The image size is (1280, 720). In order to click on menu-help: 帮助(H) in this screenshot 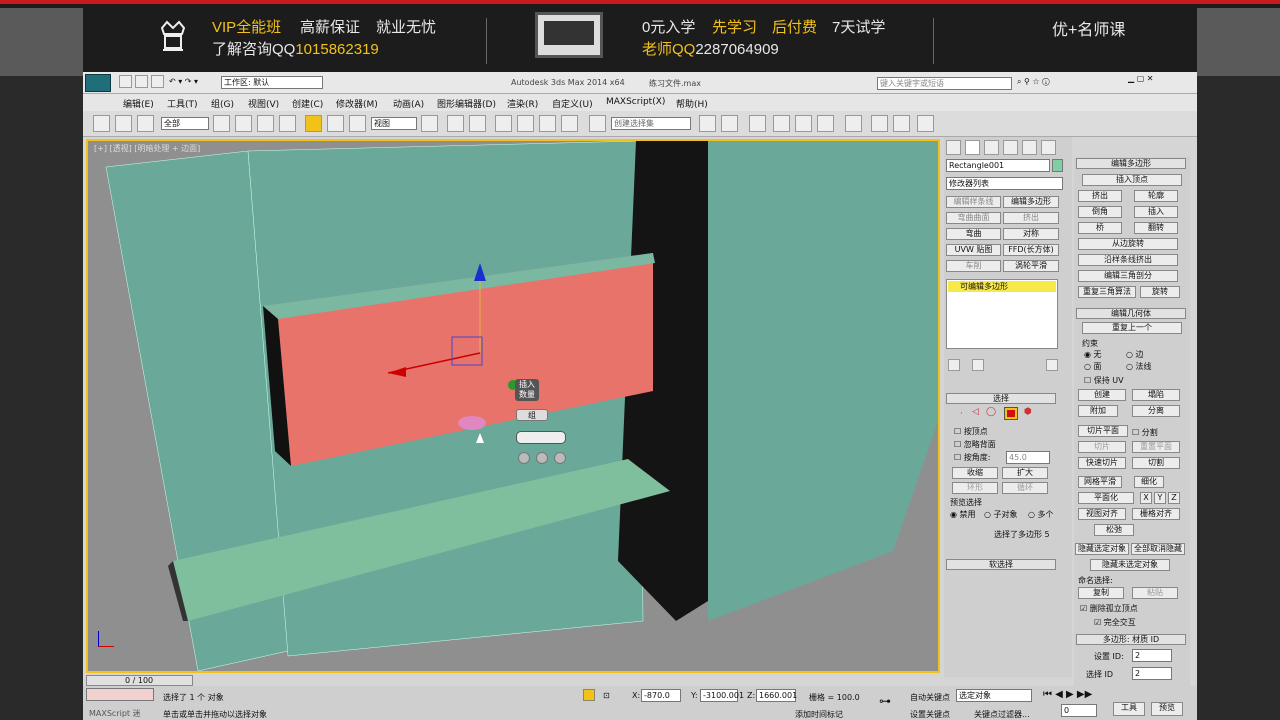, I will do `click(692, 103)`.